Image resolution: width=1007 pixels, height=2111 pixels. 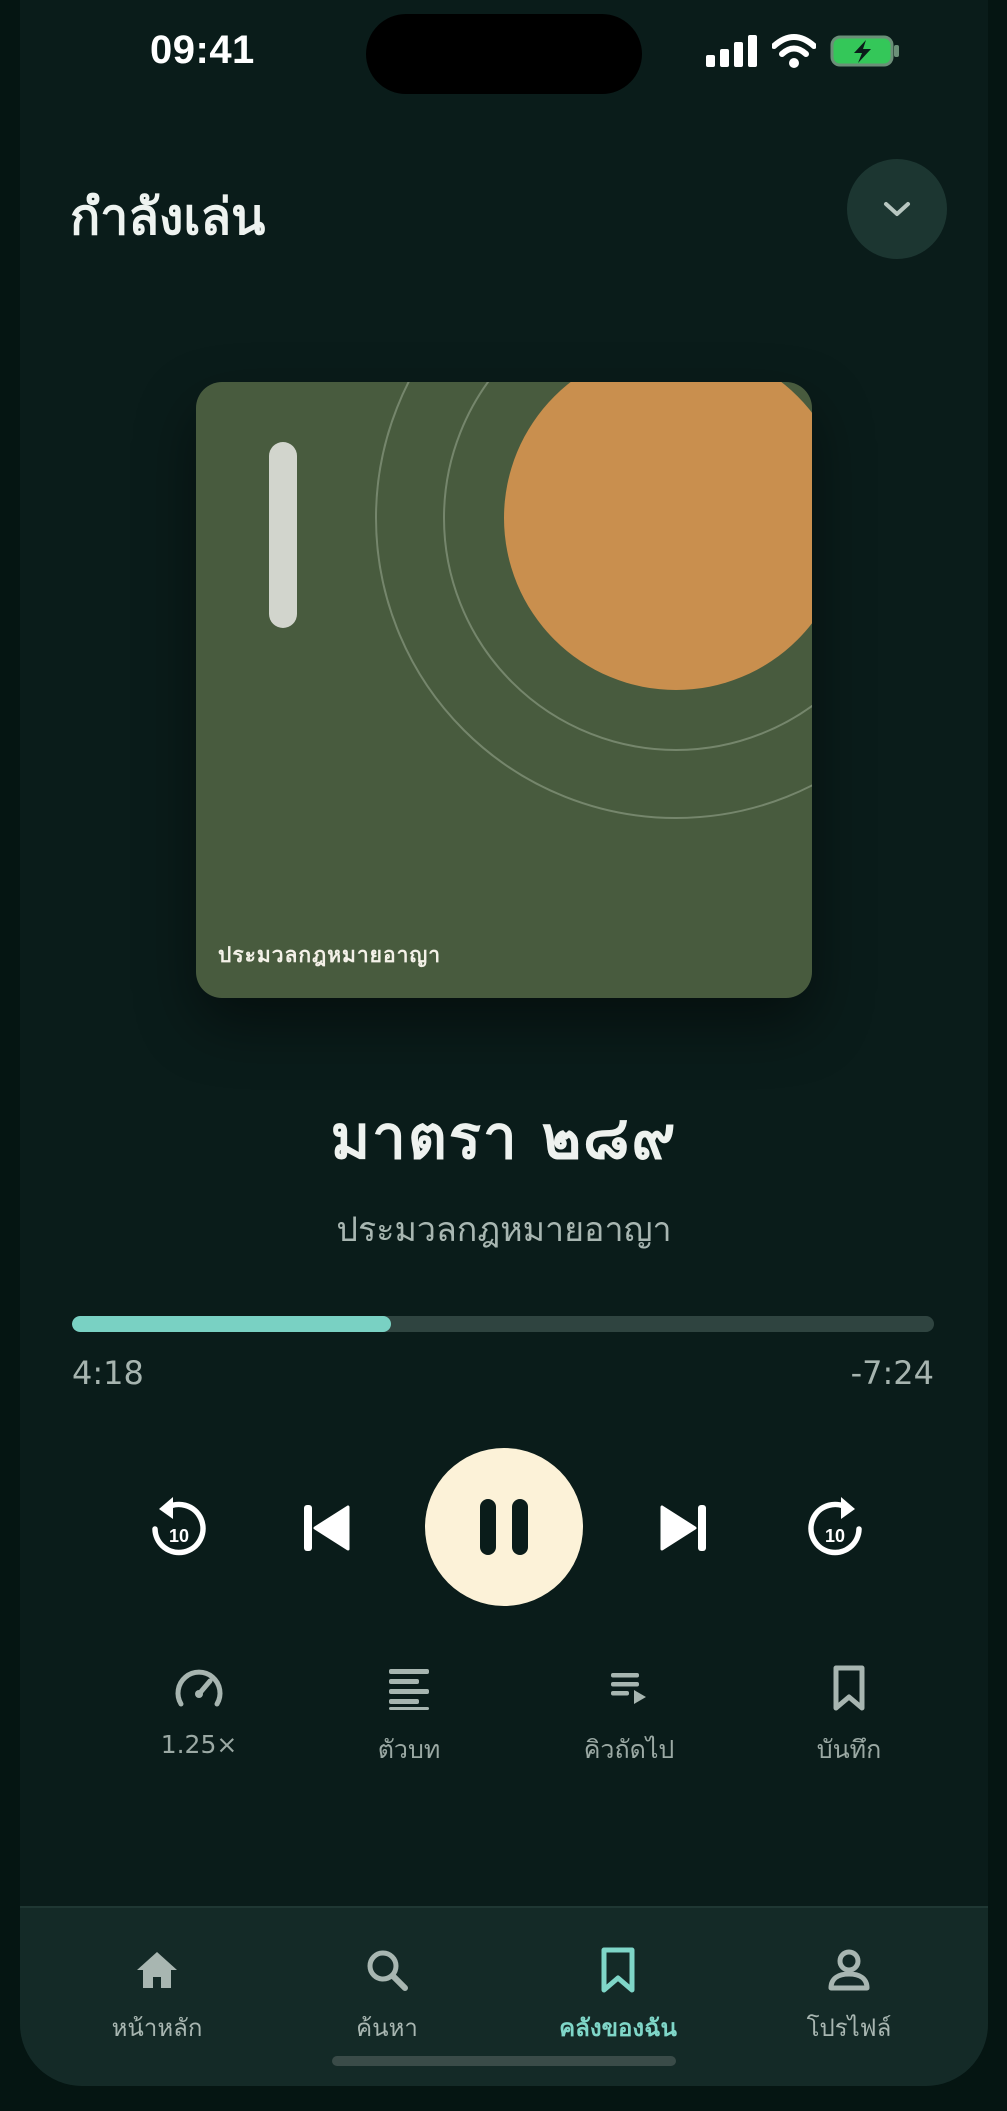 I want to click on bookmark-label: บันทึก, so click(x=849, y=1749).